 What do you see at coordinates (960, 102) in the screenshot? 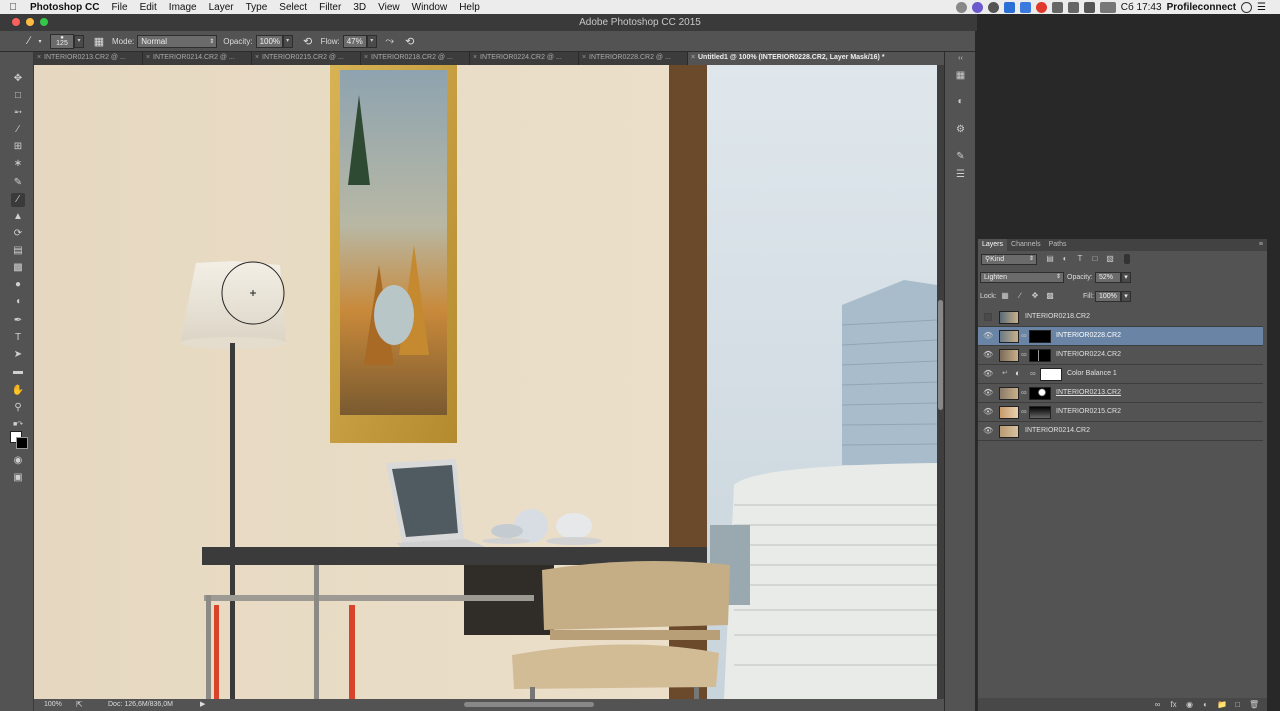
I see `adjustments-panel-icon: ◐` at bounding box center [960, 102].